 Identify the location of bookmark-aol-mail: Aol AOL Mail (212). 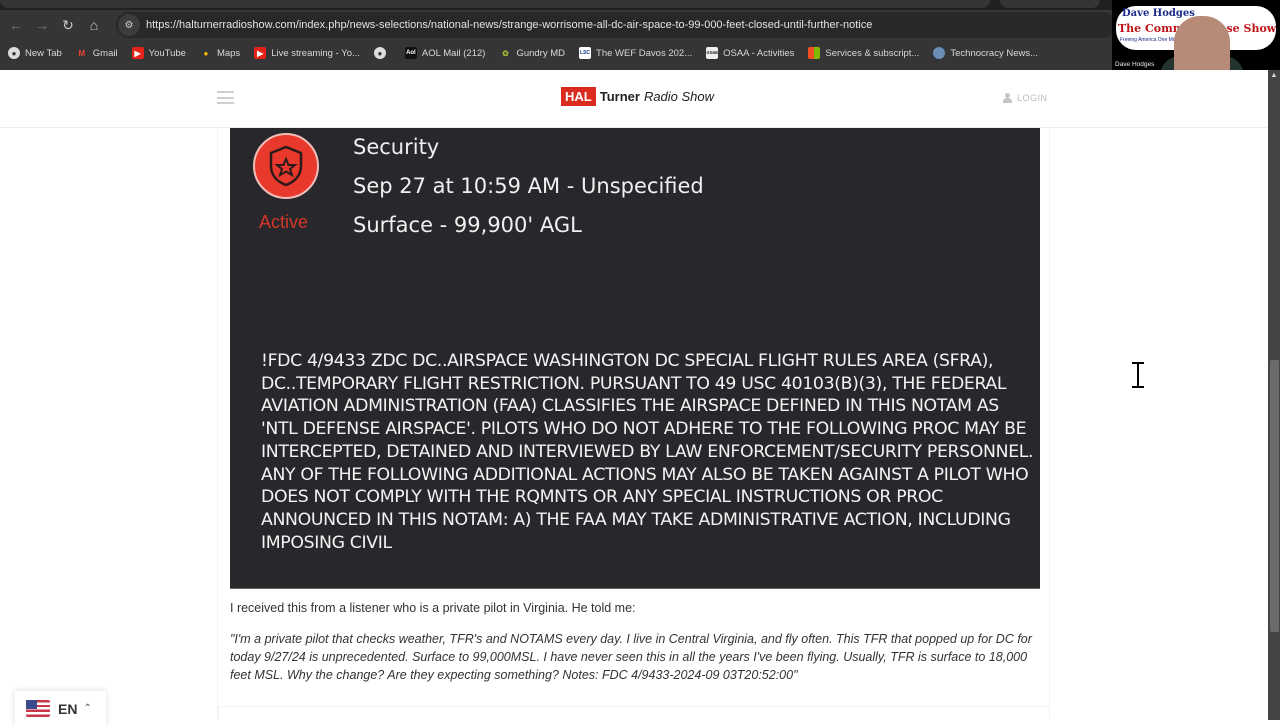
(445, 53).